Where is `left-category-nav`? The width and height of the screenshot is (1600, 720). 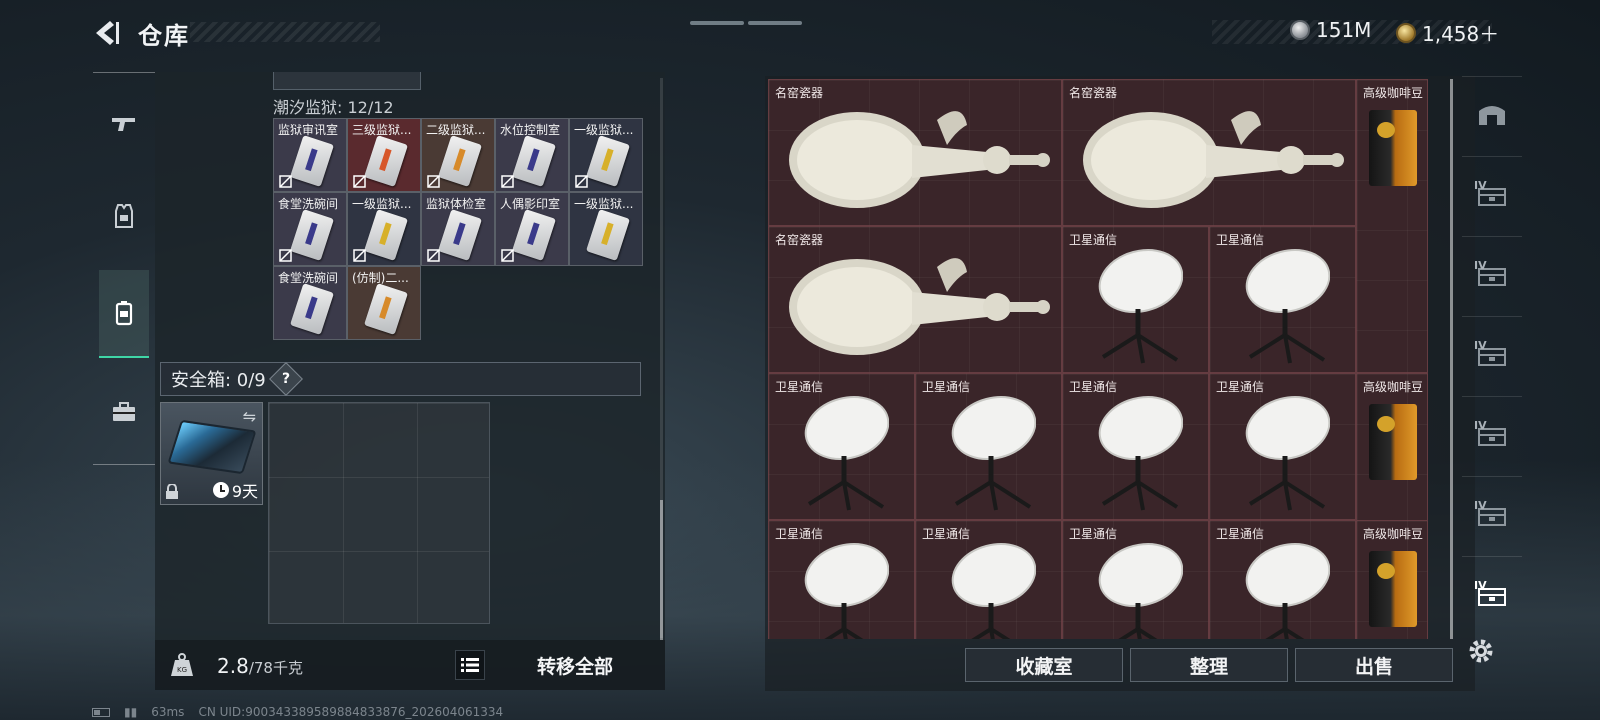 left-category-nav is located at coordinates (124, 274).